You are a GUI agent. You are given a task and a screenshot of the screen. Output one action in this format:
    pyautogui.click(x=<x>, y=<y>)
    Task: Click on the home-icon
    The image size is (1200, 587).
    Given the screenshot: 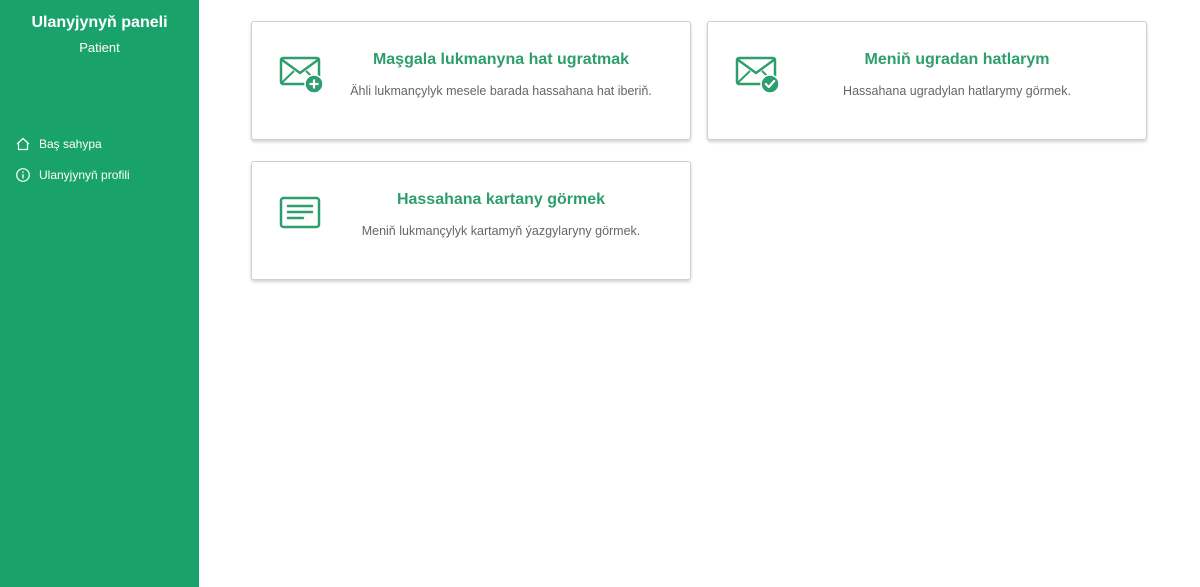 What is the action you would take?
    pyautogui.click(x=23, y=143)
    